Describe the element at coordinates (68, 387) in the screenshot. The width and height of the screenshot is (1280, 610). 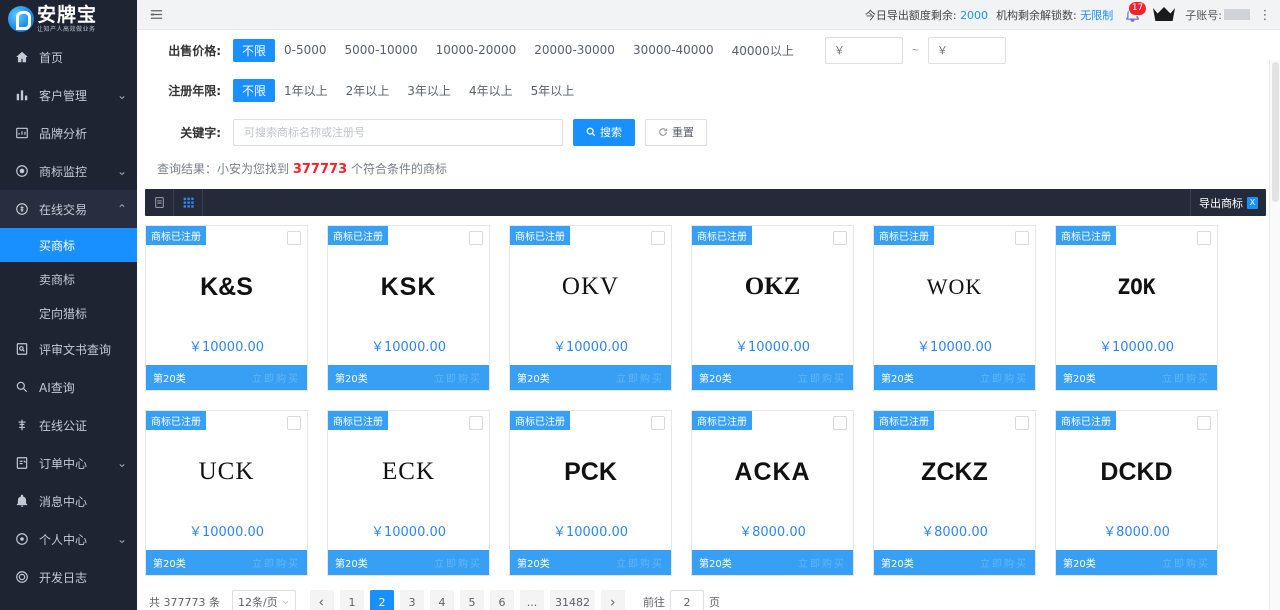
I see `sidebar-item-ai-search: AI查询` at that location.